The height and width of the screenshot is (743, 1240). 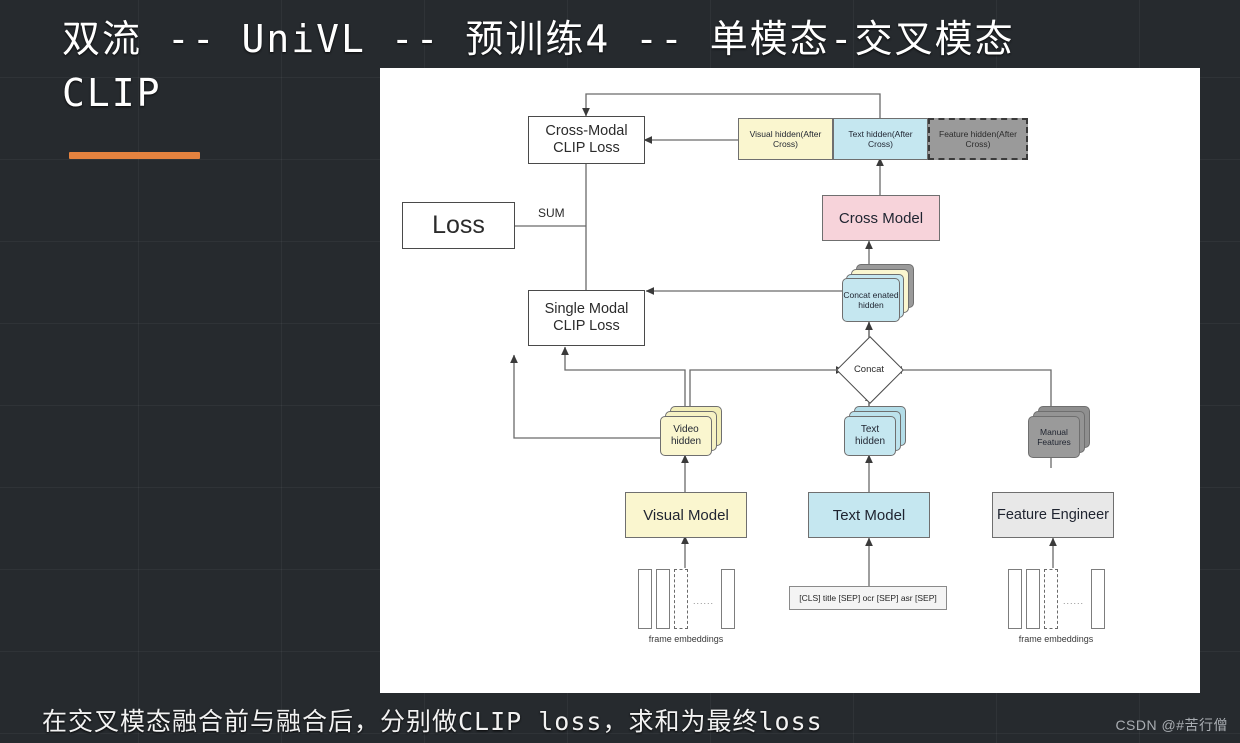 I want to click on node-visual-hidden-after-cross: Visual hidden(After Cross), so click(x=785, y=139).